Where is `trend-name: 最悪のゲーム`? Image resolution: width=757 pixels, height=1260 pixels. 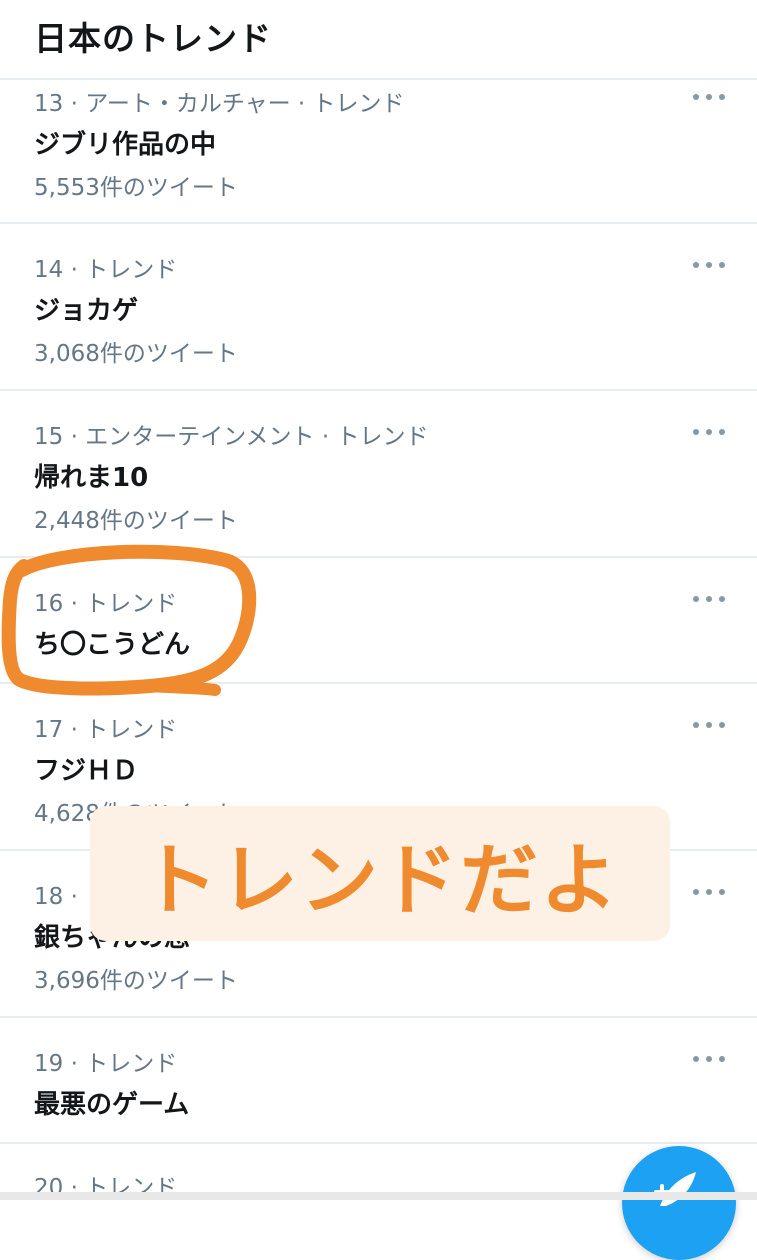 trend-name: 最悪のゲーム is located at coordinates (112, 1105).